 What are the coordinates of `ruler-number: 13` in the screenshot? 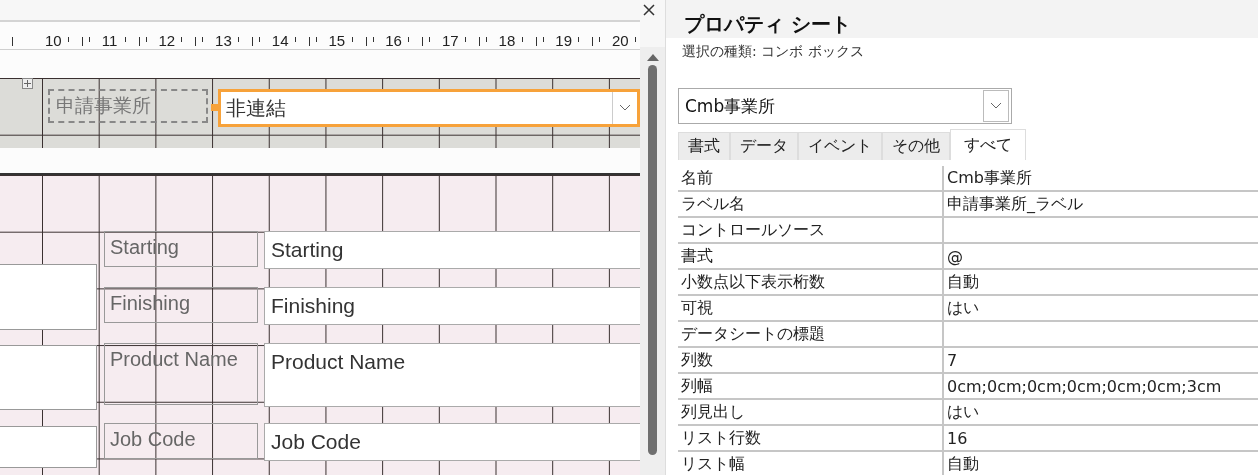 It's located at (223, 41).